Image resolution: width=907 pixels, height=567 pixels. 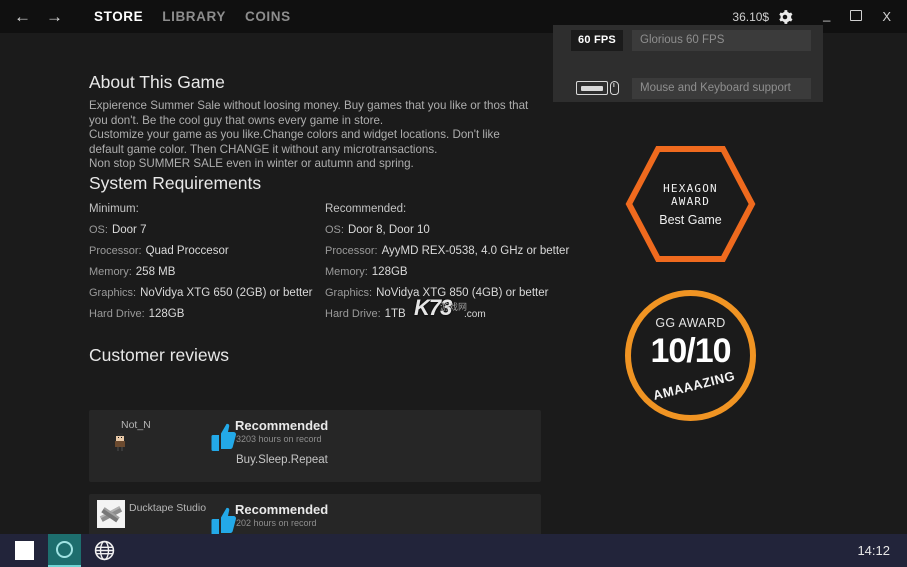 What do you see at coordinates (785, 17) in the screenshot?
I see `gear-icon` at bounding box center [785, 17].